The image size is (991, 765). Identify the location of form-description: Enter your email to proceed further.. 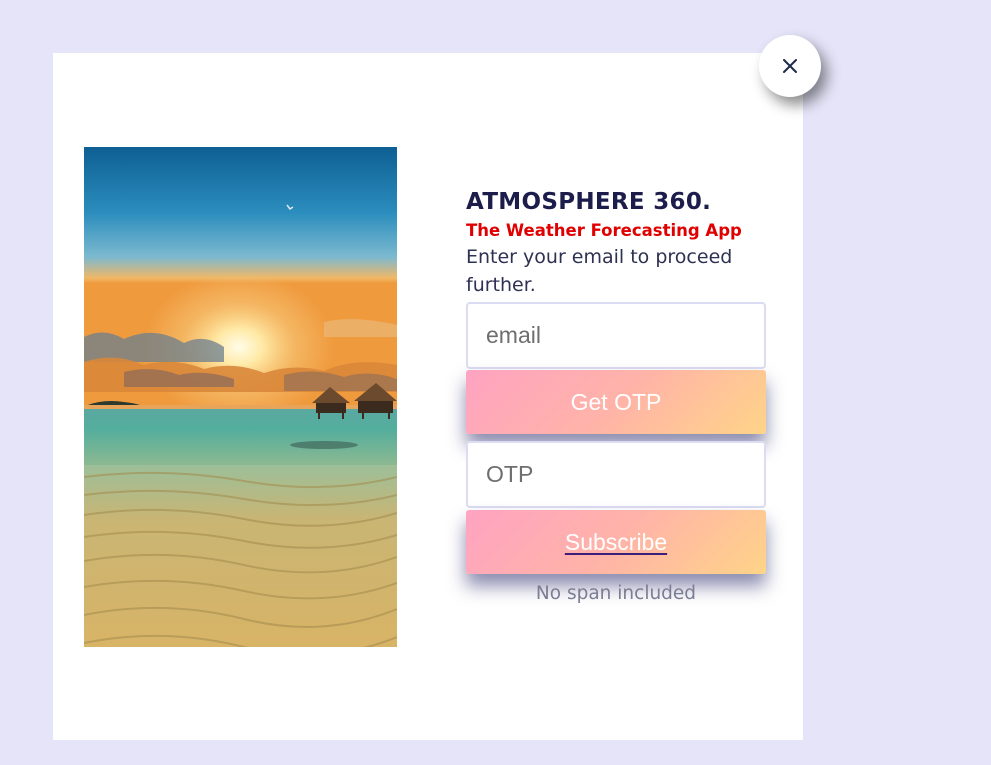
(599, 271).